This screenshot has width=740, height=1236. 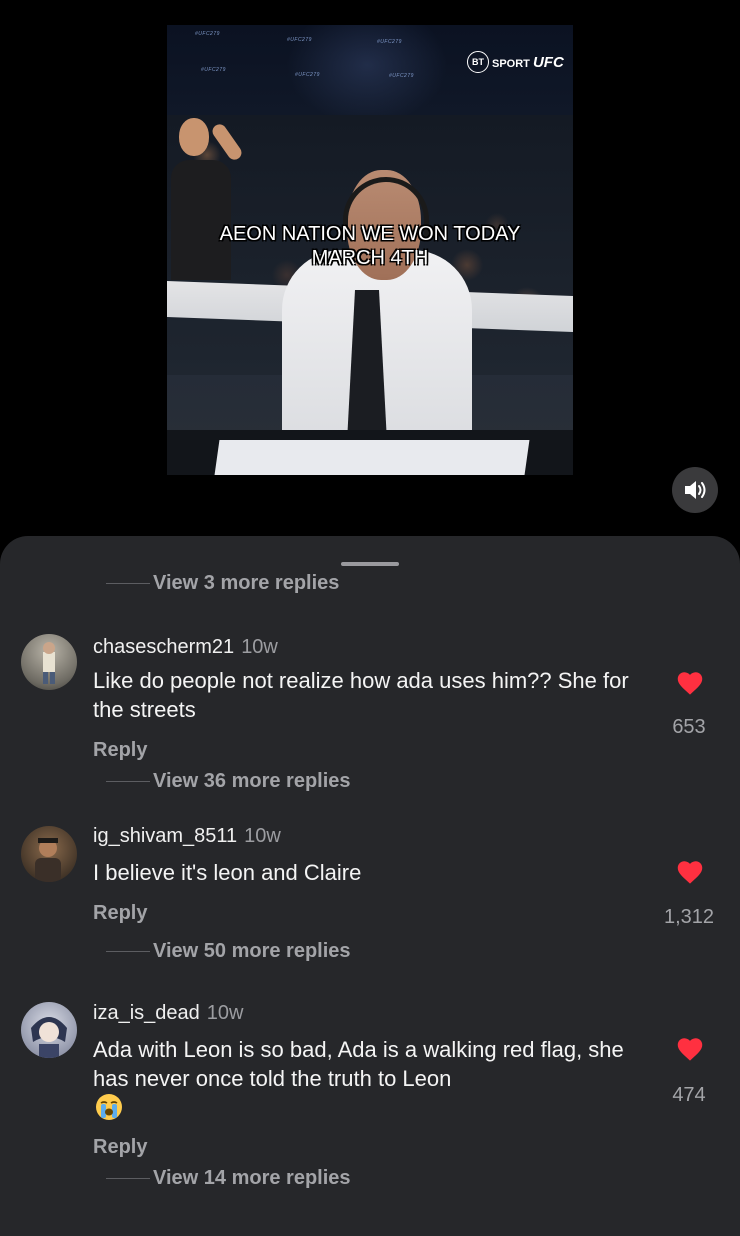 What do you see at coordinates (370, 234) in the screenshot?
I see `caption-line: AEON NATION WE WON TODAY` at bounding box center [370, 234].